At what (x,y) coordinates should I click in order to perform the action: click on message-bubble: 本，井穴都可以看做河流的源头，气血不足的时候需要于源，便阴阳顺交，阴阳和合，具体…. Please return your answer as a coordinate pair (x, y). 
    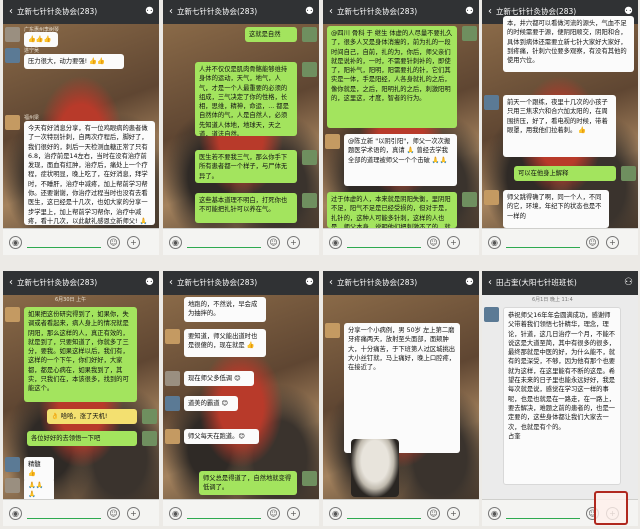
    Looking at the image, I should click on (568, 44).